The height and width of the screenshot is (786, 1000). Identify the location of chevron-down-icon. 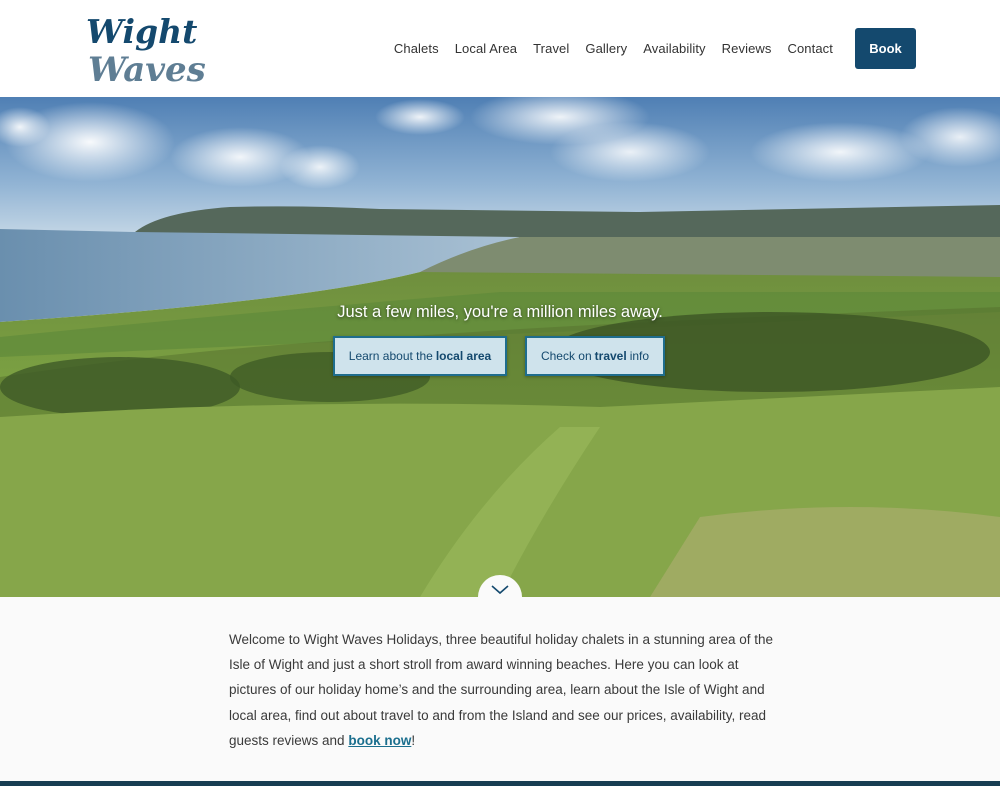
(500, 590).